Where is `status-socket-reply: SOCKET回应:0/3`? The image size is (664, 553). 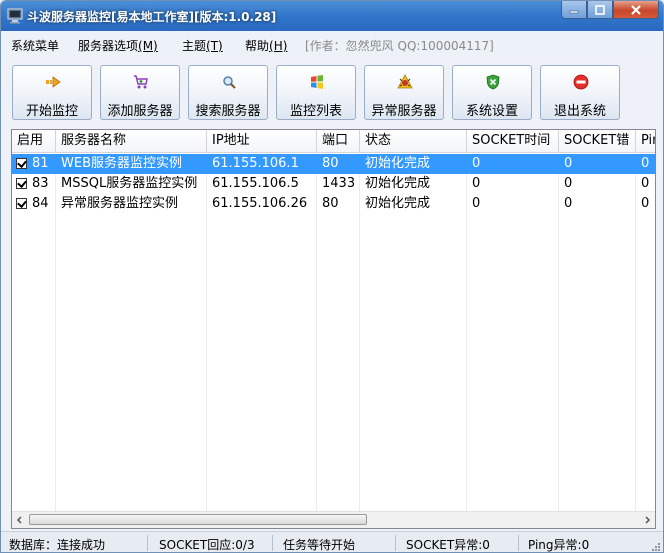
status-socket-reply: SOCKET回应:0/3 is located at coordinates (207, 545).